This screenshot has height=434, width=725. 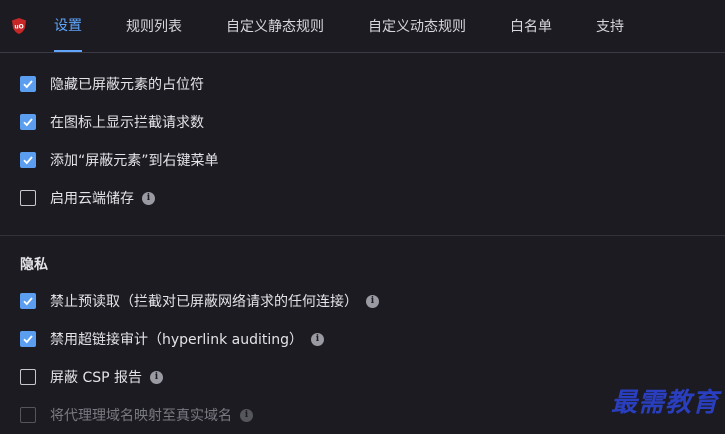 What do you see at coordinates (96, 377) in the screenshot?
I see `option-label: 屏蔽 CSP 报告` at bounding box center [96, 377].